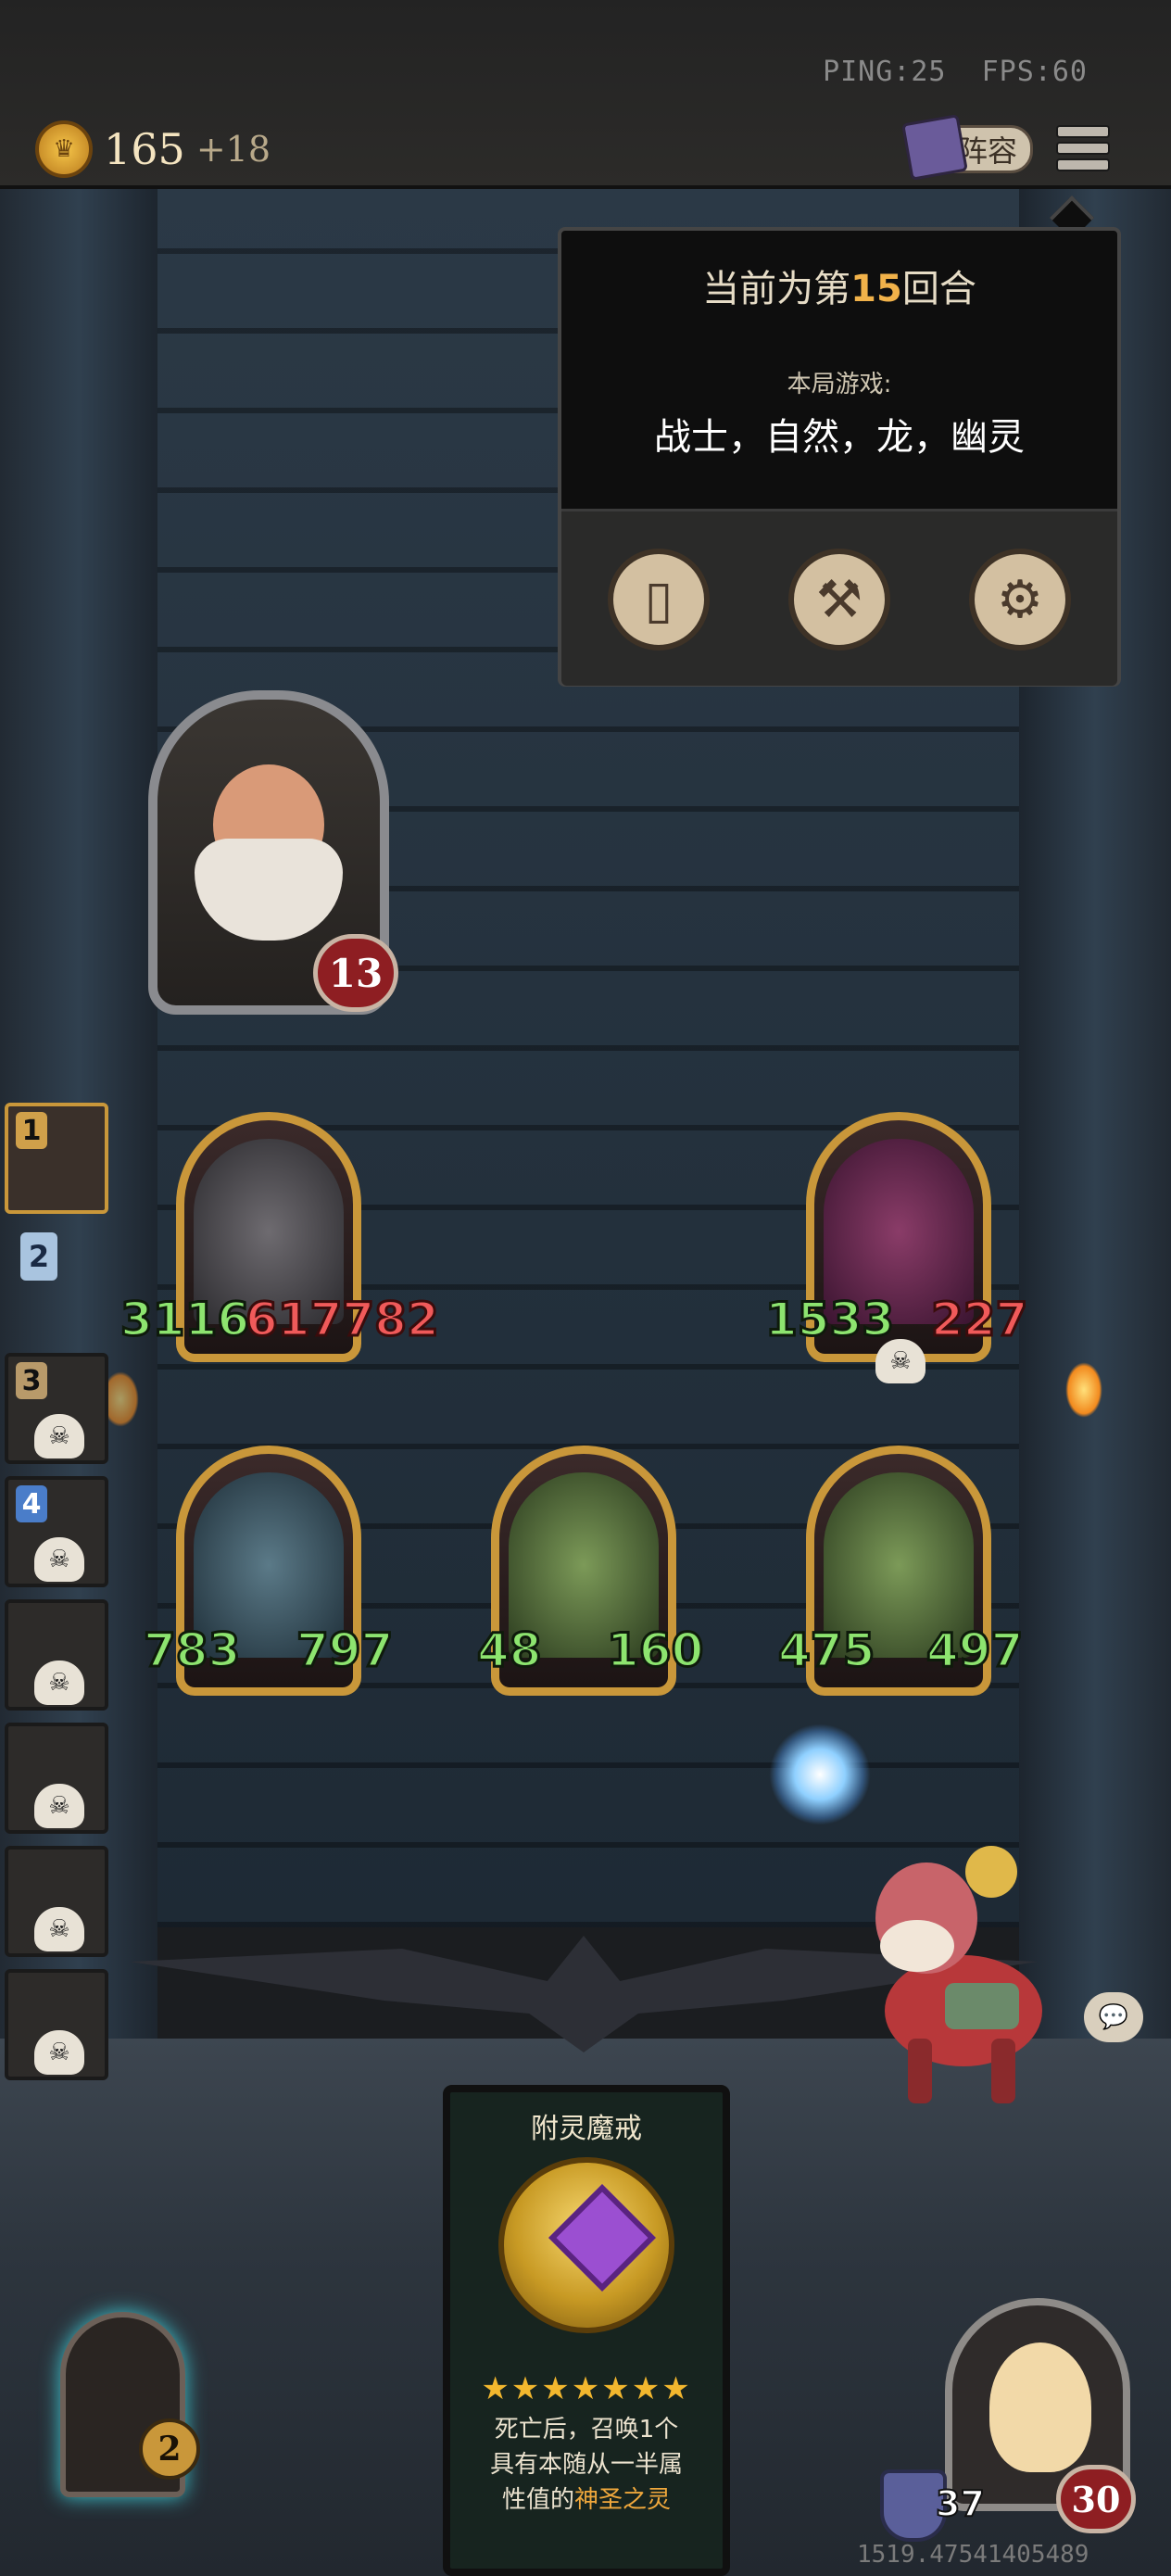 This screenshot has height=2576, width=1171. I want to click on round-suffix: 回合, so click(939, 289).